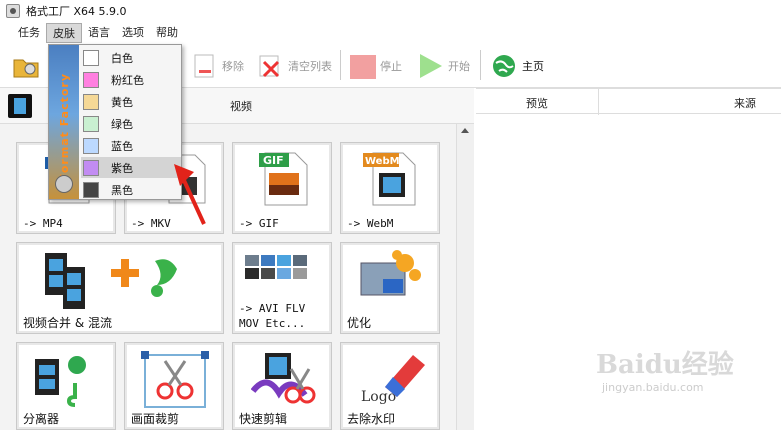 The height and width of the screenshot is (430, 781). Describe the element at coordinates (91, 145) in the screenshot. I see `swatch-blue-icon` at that location.